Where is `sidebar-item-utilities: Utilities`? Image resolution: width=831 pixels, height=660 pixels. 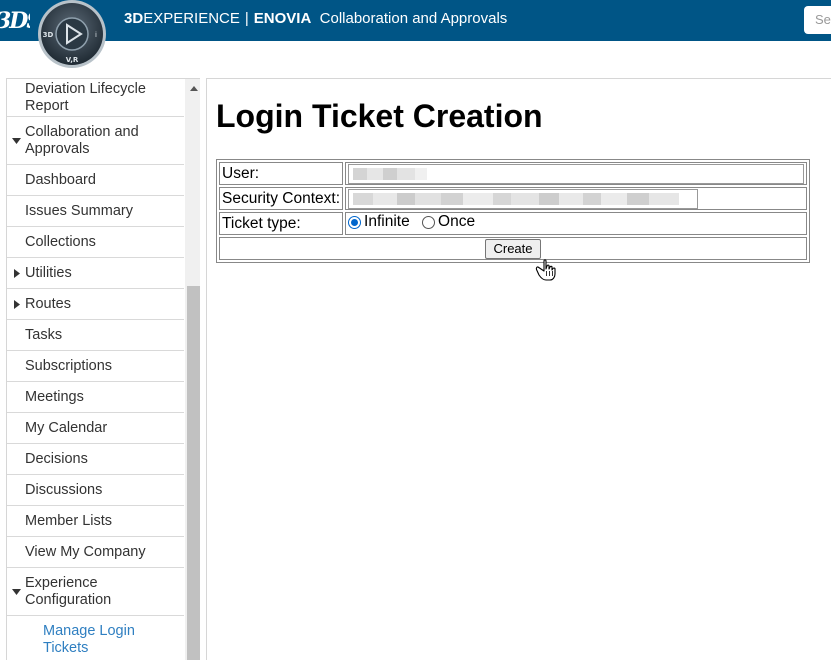
sidebar-item-utilities: Utilities is located at coordinates (95, 273).